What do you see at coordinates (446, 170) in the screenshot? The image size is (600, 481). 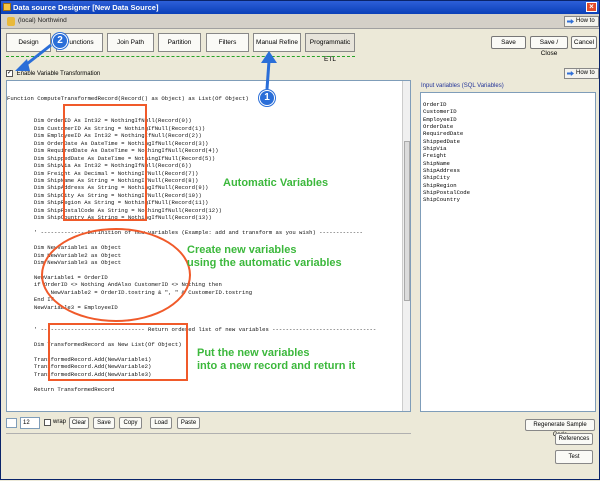 I see `variable-item: ShipAddress` at bounding box center [446, 170].